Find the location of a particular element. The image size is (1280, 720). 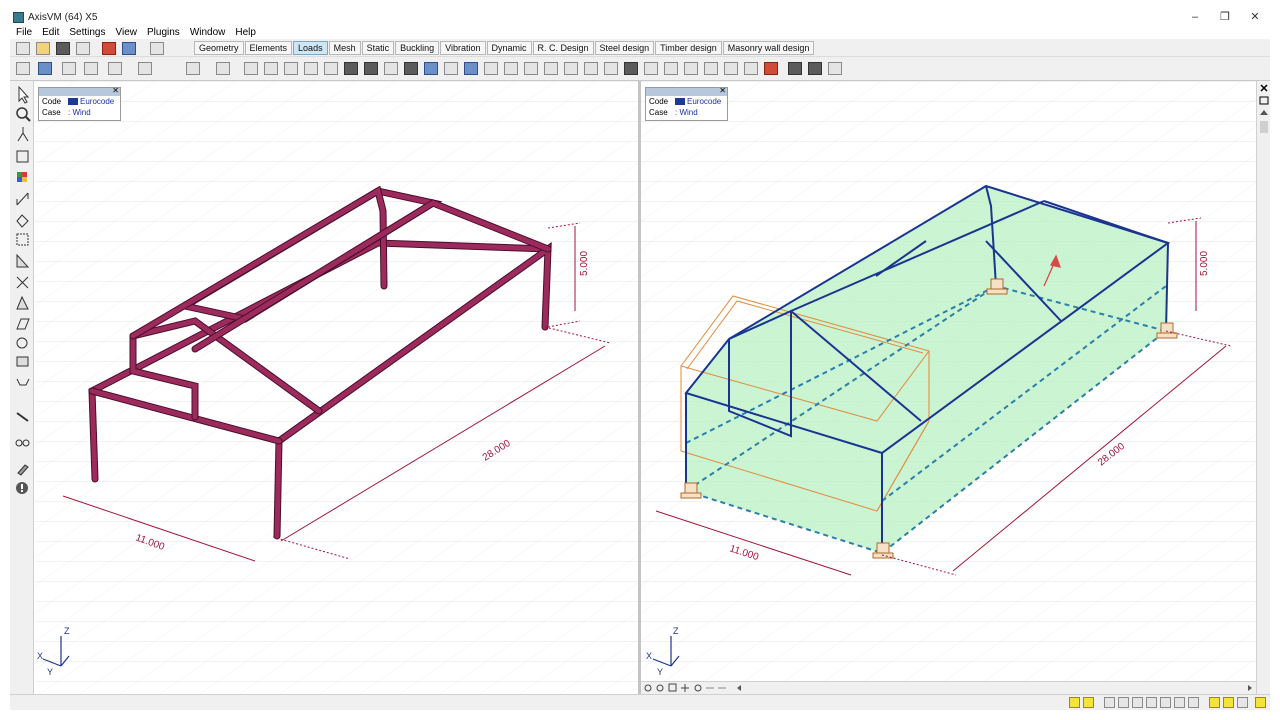

mass-icon is located at coordinates (591, 68).